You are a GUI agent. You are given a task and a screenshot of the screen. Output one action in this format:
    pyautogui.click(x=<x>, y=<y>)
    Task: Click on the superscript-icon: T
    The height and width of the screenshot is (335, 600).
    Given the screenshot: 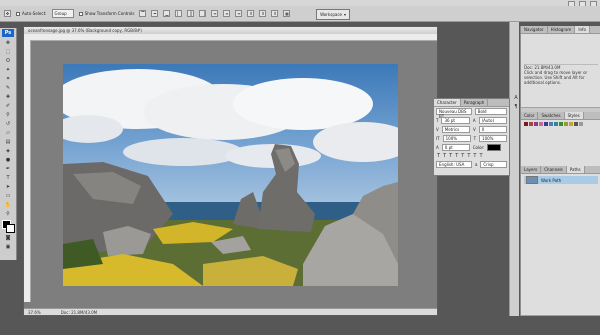 What is the action you would take?
    pyautogui.click(x=462, y=156)
    